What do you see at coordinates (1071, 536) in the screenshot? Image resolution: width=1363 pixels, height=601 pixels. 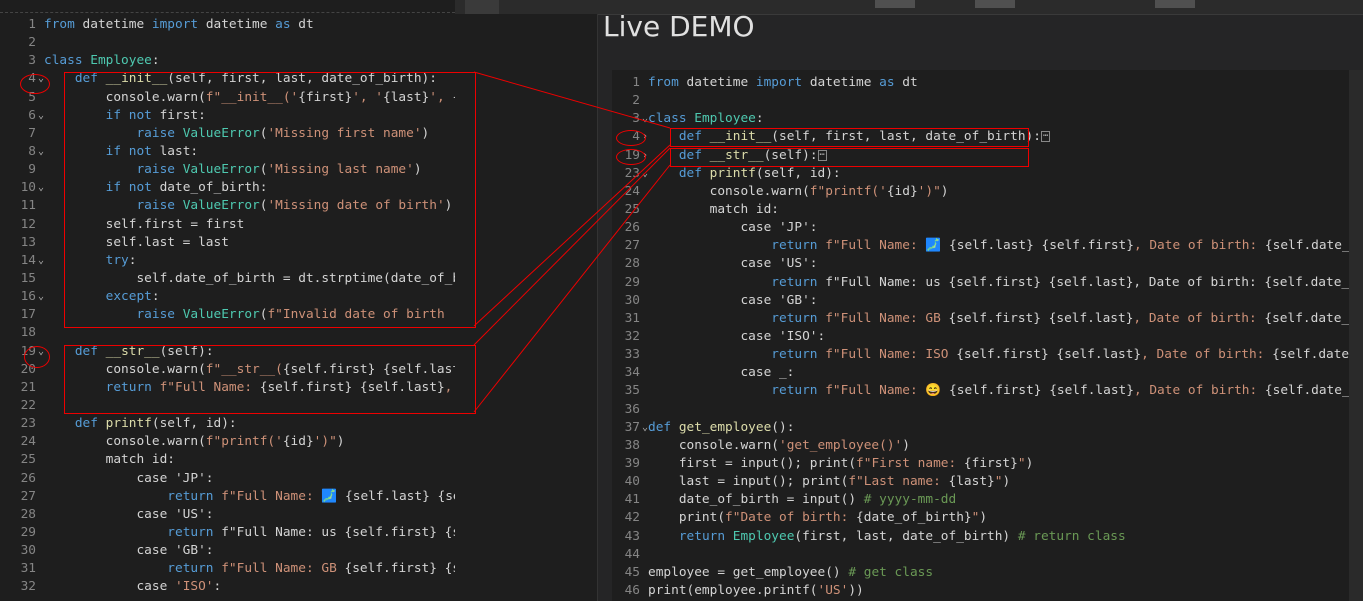 I see `code-token: # return class` at bounding box center [1071, 536].